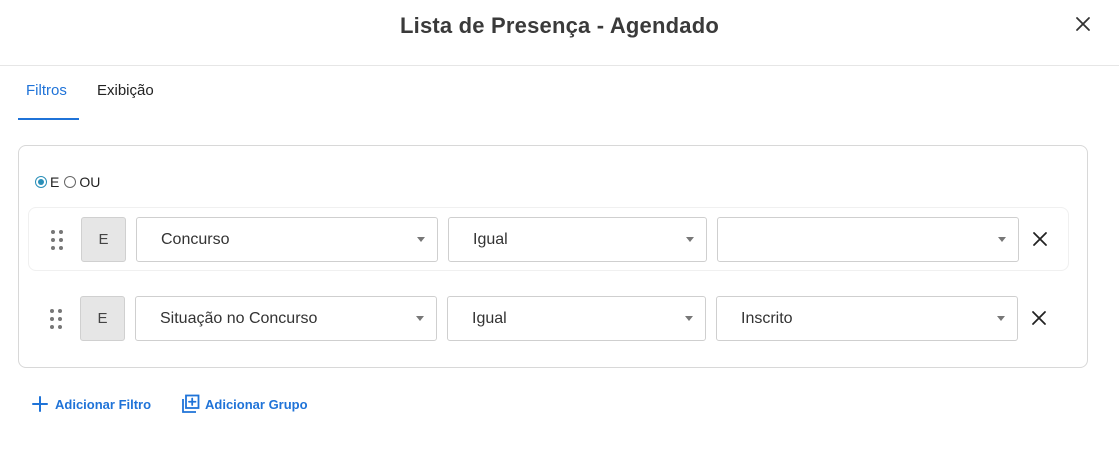 This screenshot has width=1119, height=469. I want to click on logic-selector: E OU, so click(70, 182).